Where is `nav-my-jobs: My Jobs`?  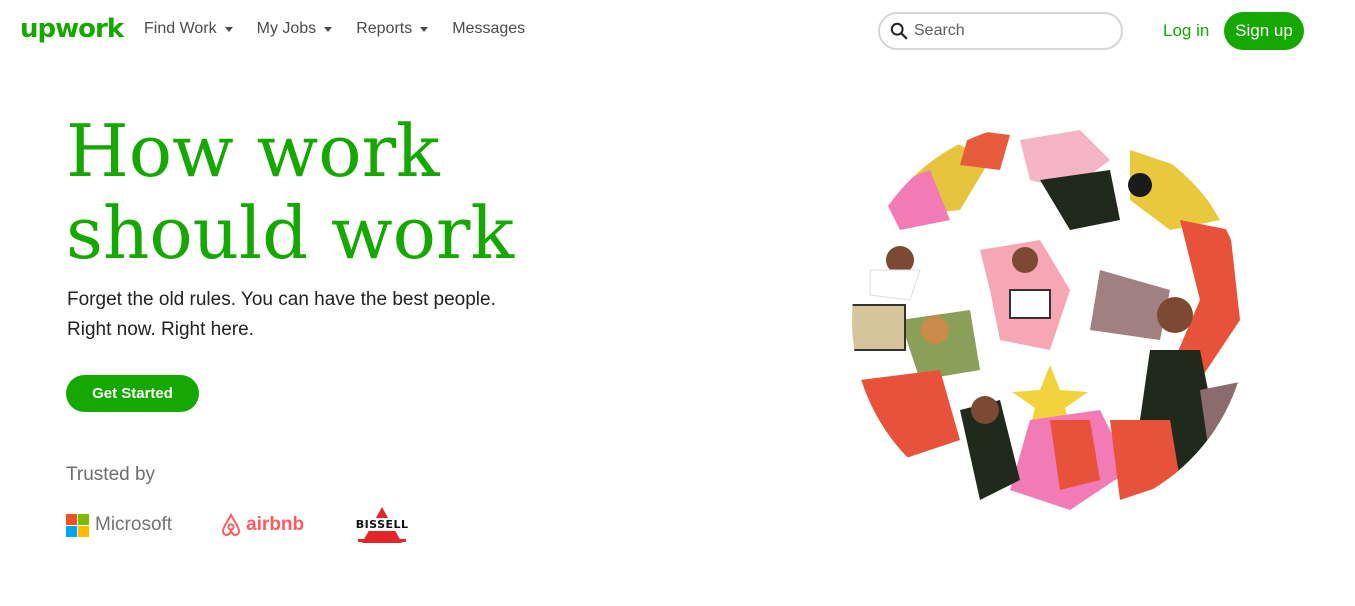 nav-my-jobs: My Jobs is located at coordinates (295, 29).